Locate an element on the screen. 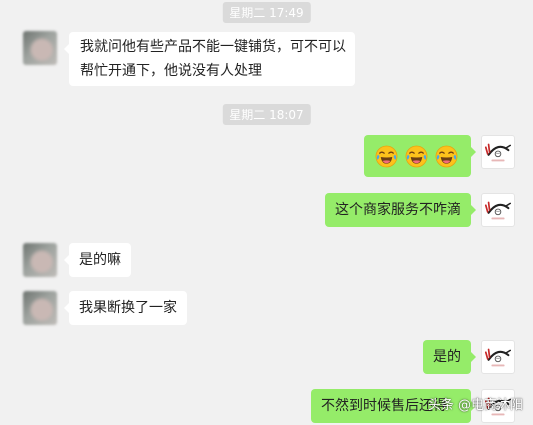 The height and width of the screenshot is (425, 533). watermark: 头条 @电商沐阳 is located at coordinates (475, 405).